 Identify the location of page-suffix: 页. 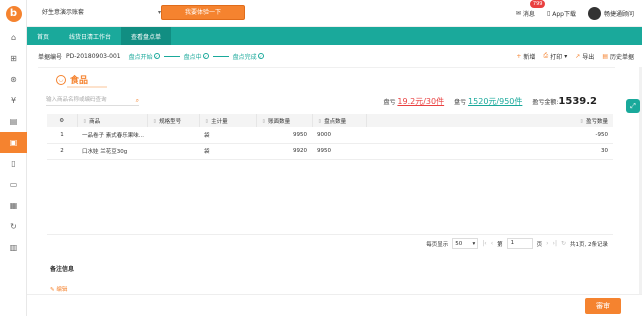
(539, 244).